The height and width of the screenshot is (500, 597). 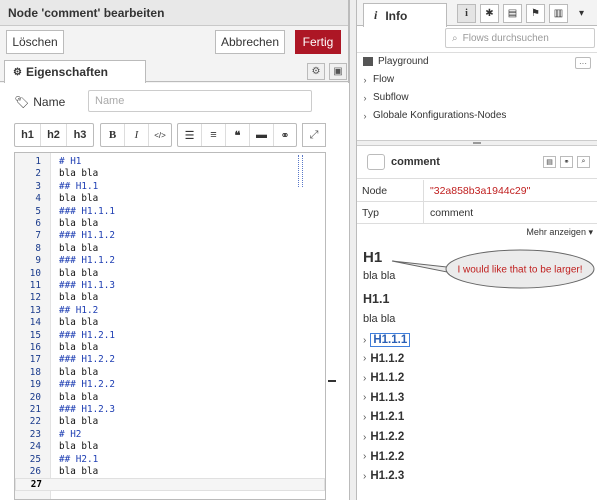 What do you see at coordinates (113, 135) in the screenshot?
I see `bold-button: B` at bounding box center [113, 135].